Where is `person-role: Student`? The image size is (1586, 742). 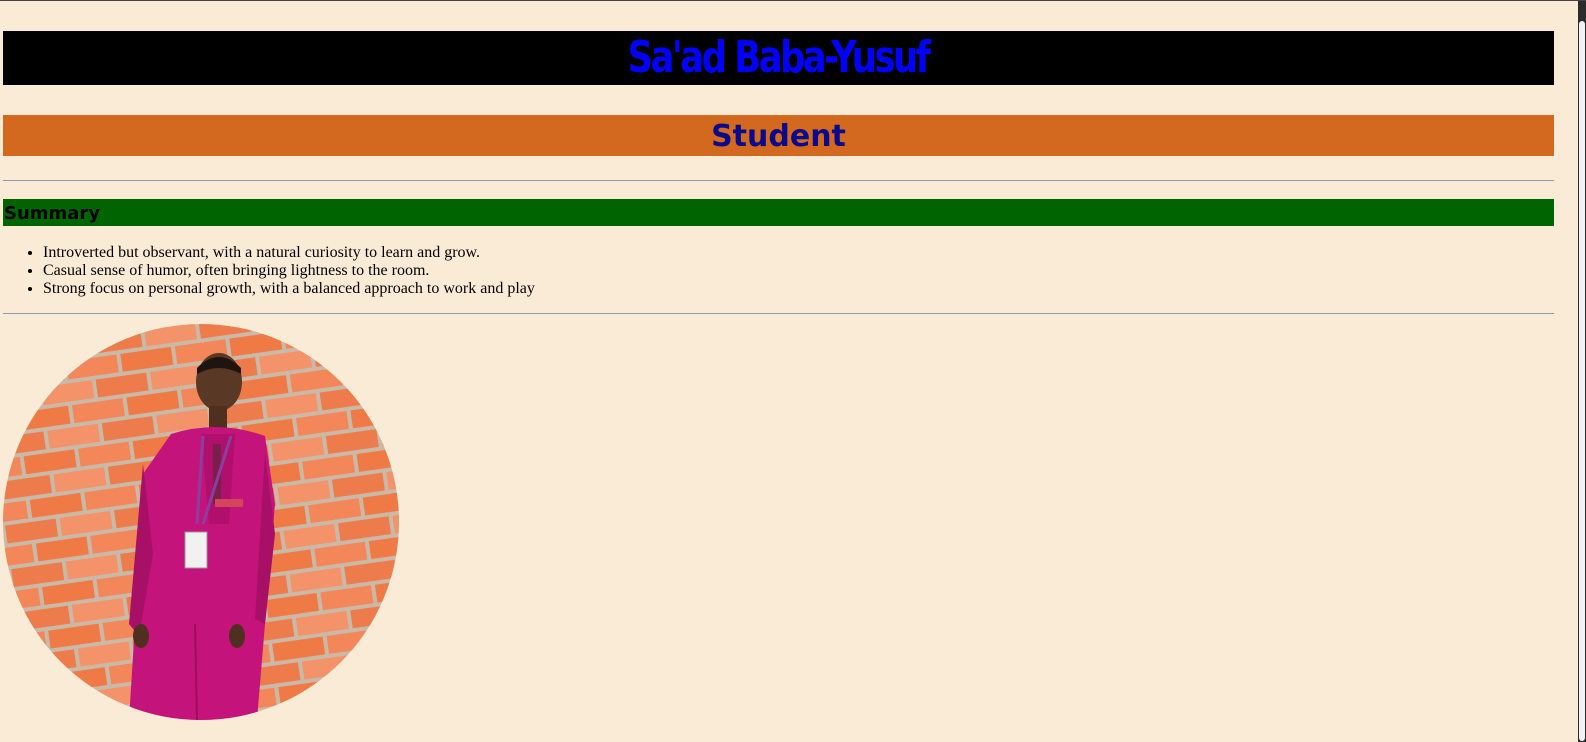 person-role: Student is located at coordinates (778, 136).